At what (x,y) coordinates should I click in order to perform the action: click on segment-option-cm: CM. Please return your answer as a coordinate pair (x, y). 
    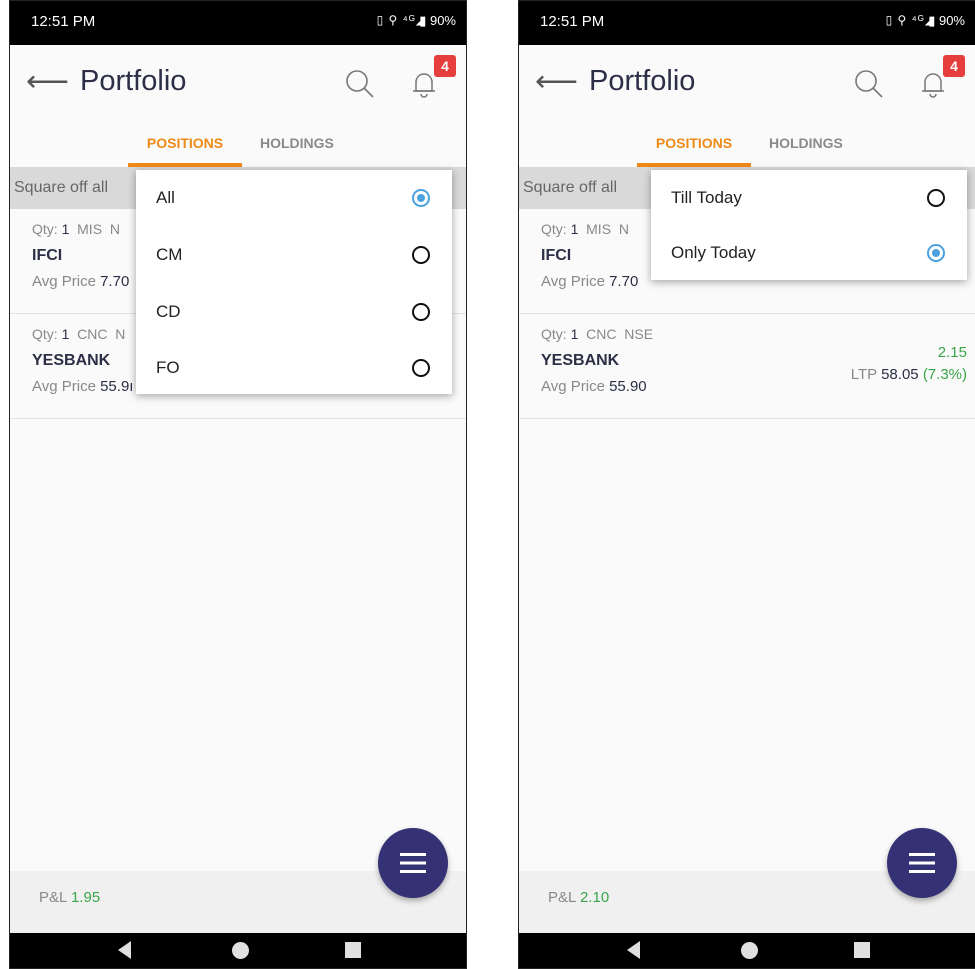
    Looking at the image, I should click on (294, 254).